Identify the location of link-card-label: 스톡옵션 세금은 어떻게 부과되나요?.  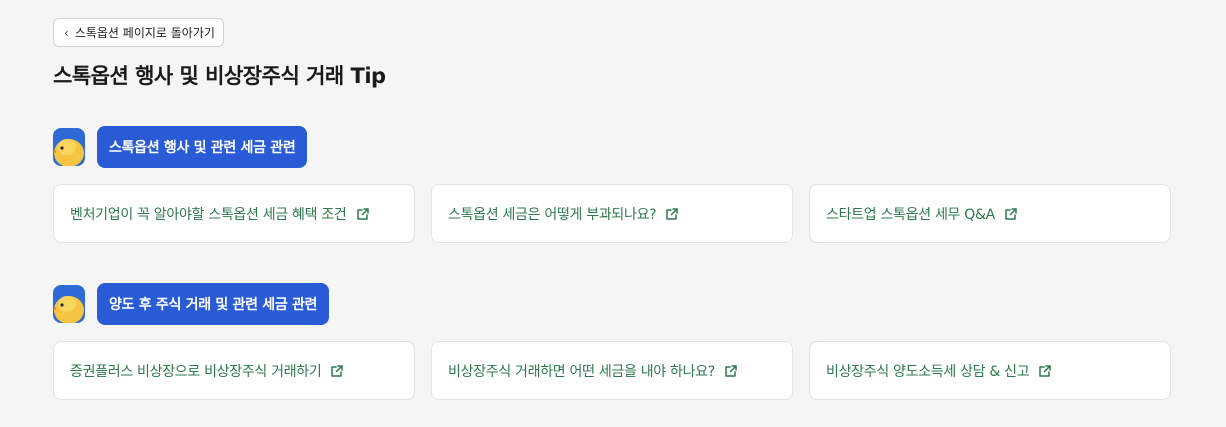
(552, 214).